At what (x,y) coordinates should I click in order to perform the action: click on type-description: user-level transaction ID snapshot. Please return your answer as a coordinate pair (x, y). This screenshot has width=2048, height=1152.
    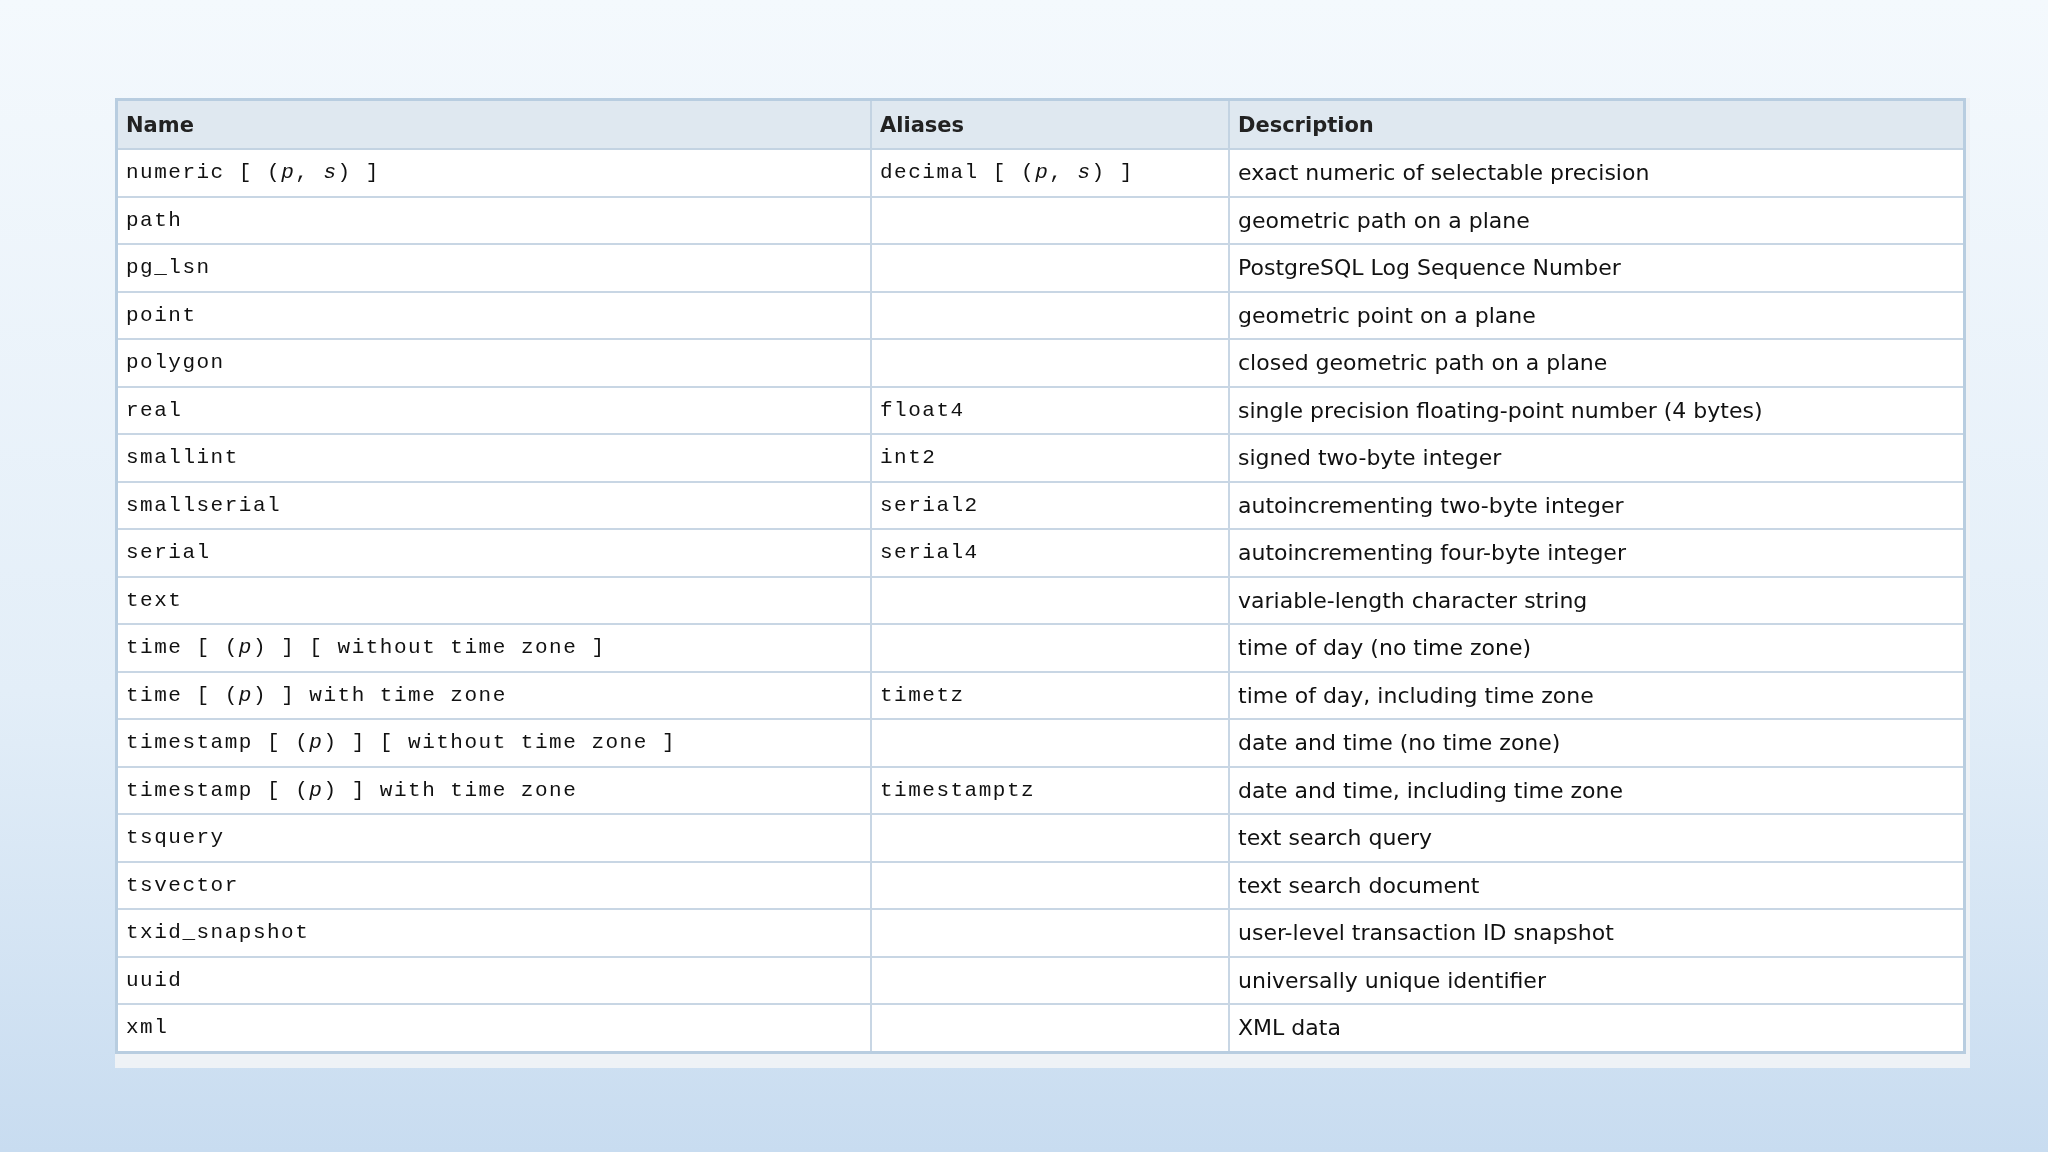
    Looking at the image, I should click on (1426, 933).